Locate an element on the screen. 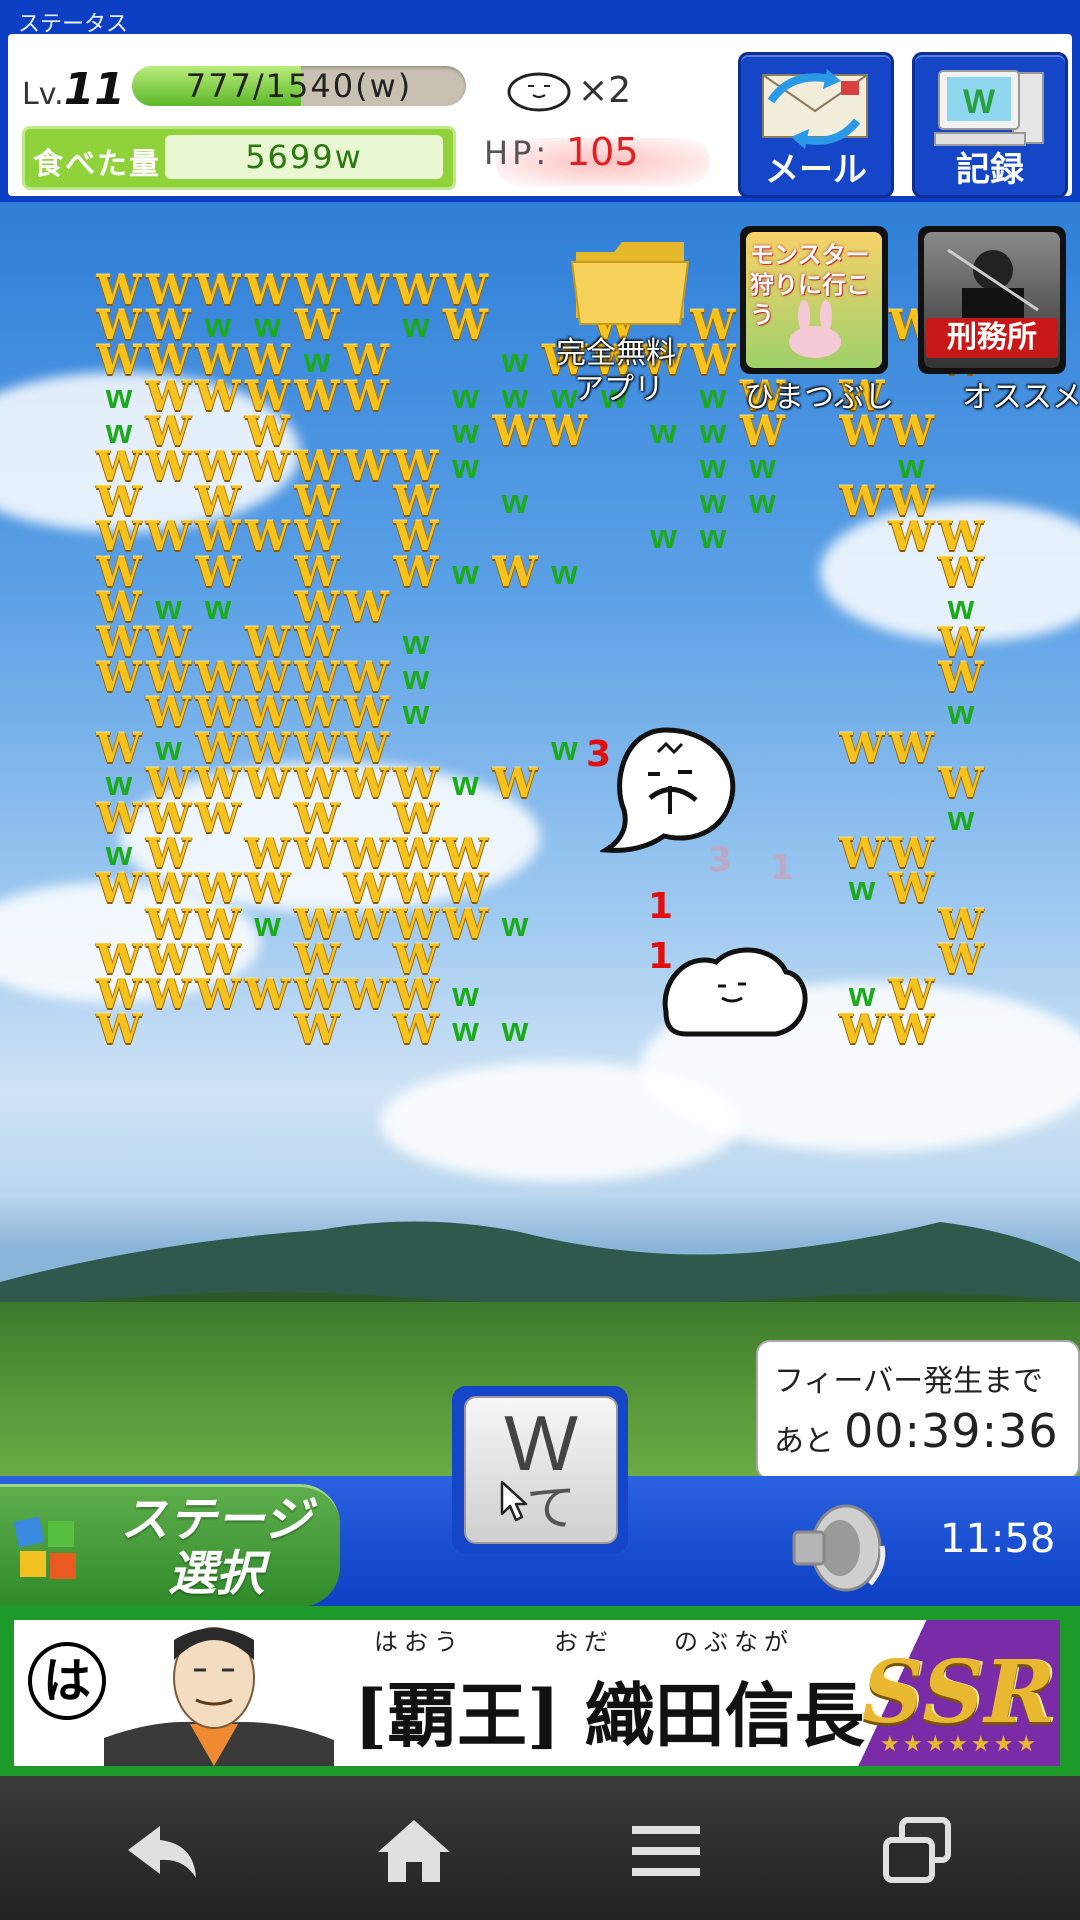 This screenshot has height=1920, width=1080. recent-apps-icon is located at coordinates (918, 1851).